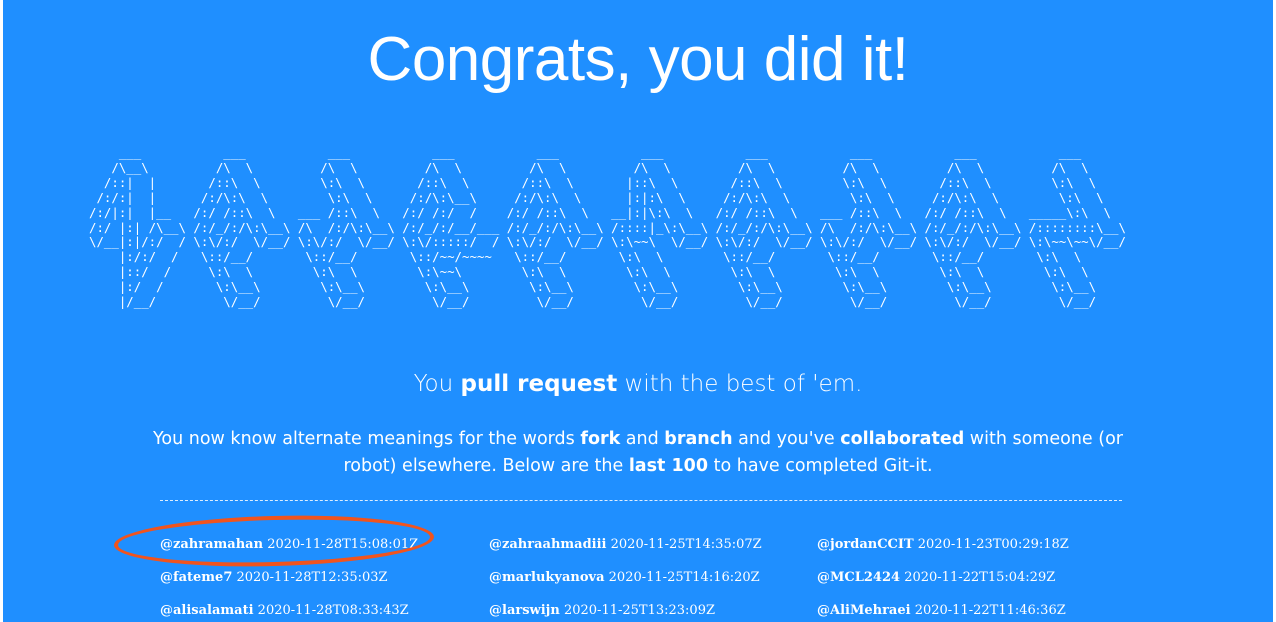 Image resolution: width=1276 pixels, height=622 pixels. What do you see at coordinates (547, 577) in the screenshot?
I see `completer-username: @marlukyanova` at bounding box center [547, 577].